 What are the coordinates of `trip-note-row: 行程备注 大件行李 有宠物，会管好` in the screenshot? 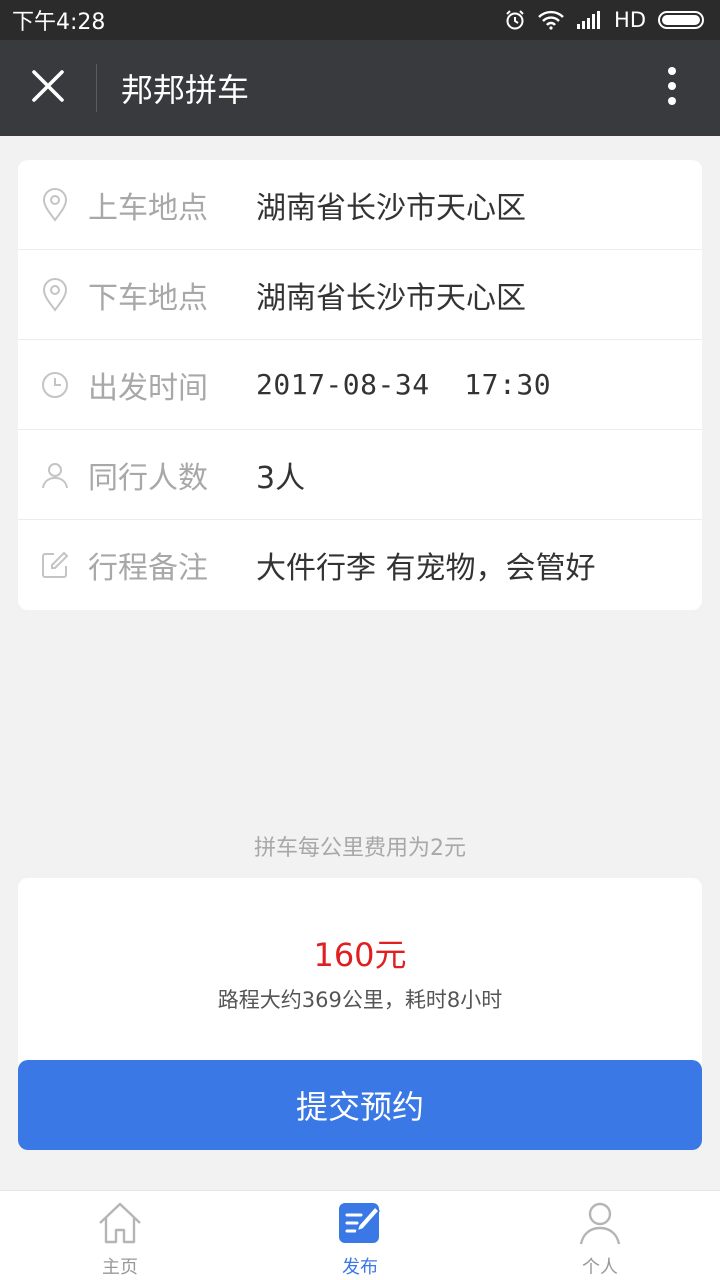 It's located at (360, 565).